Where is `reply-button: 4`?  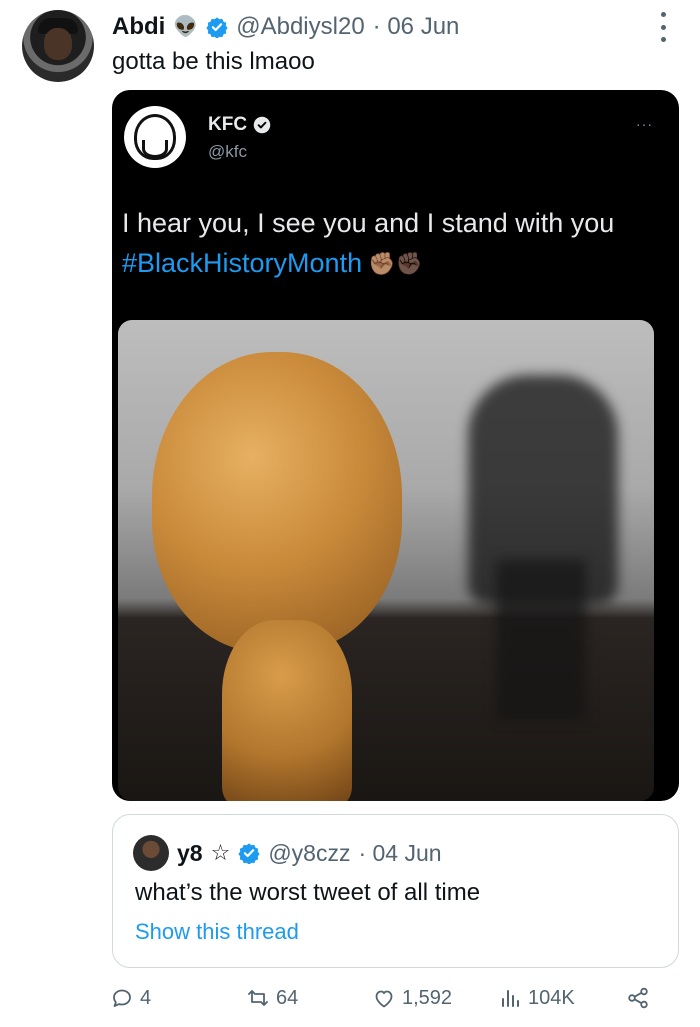
reply-button: 4 is located at coordinates (130, 998).